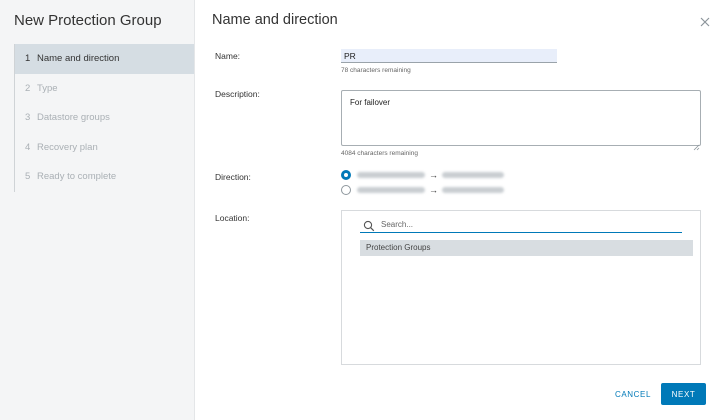 Image resolution: width=720 pixels, height=420 pixels. Describe the element at coordinates (526, 248) in the screenshot. I see `location-item-protection-groups: Protection Groups` at that location.